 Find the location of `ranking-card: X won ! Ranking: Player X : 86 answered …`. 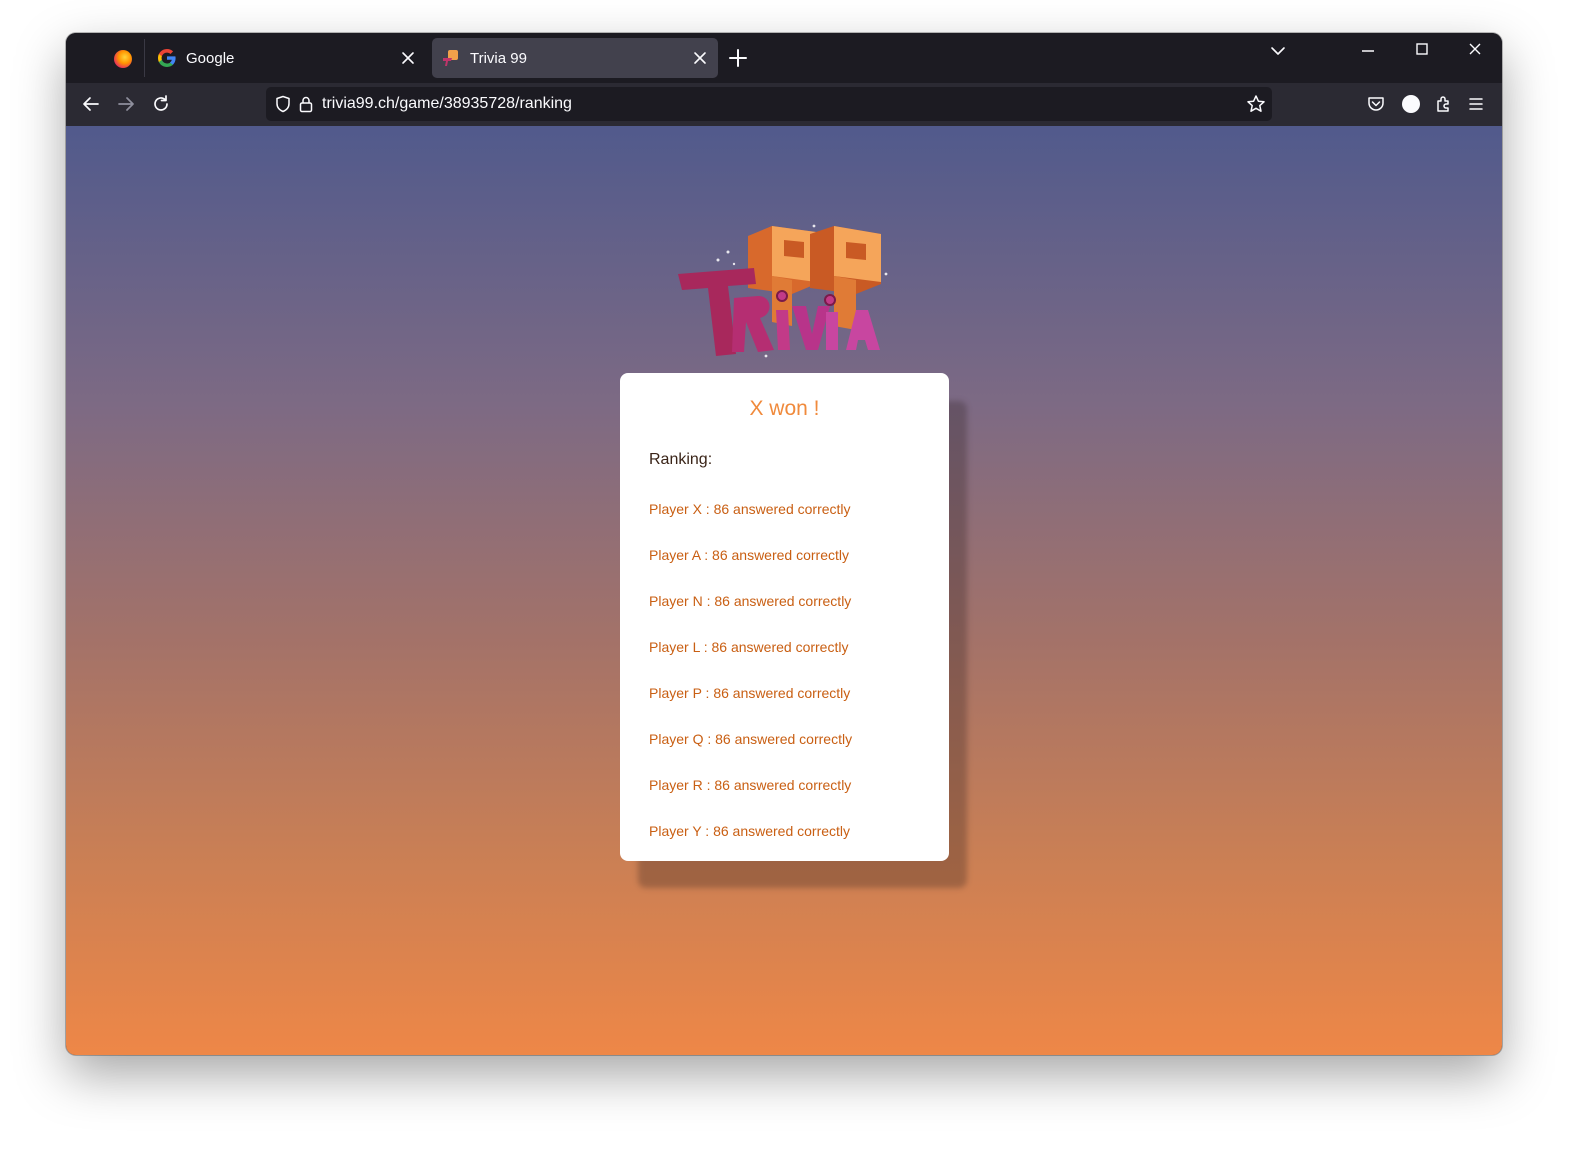

ranking-card: X won ! Ranking: Player X : 86 answered … is located at coordinates (784, 617).